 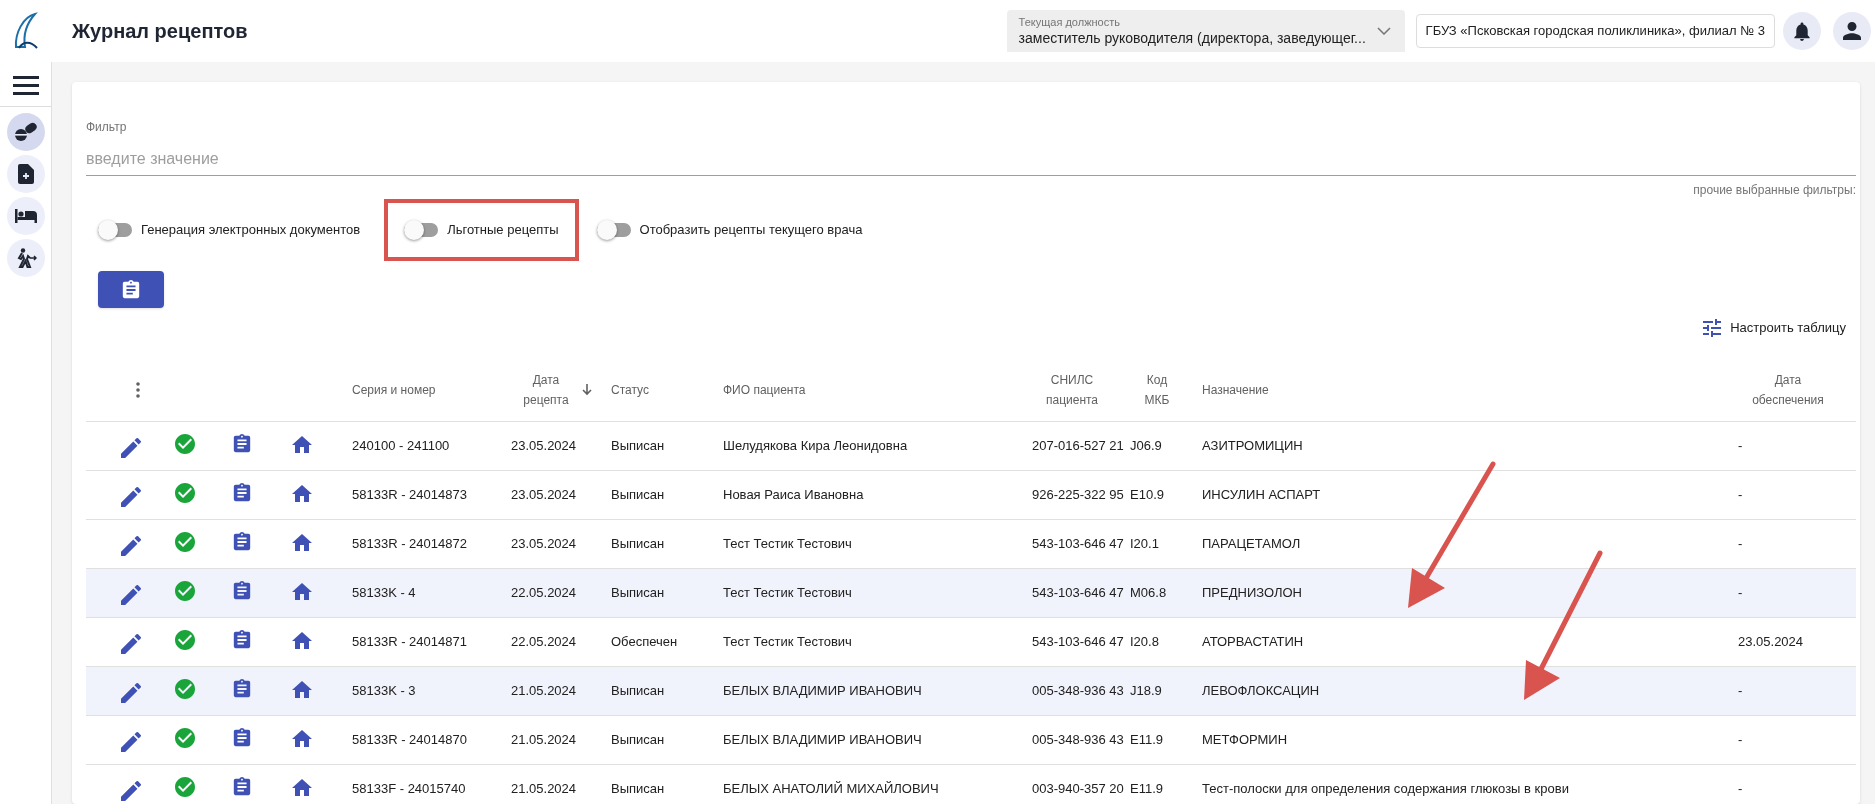 What do you see at coordinates (409, 543) in the screenshot?
I see `table-cell: 58133R - 24014872` at bounding box center [409, 543].